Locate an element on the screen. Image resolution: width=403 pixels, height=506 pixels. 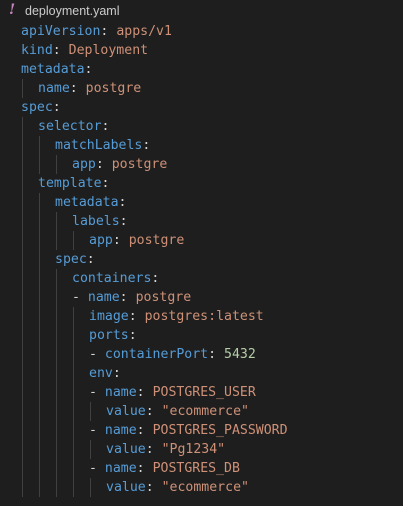
code-line: ports: is located at coordinates (113, 335).